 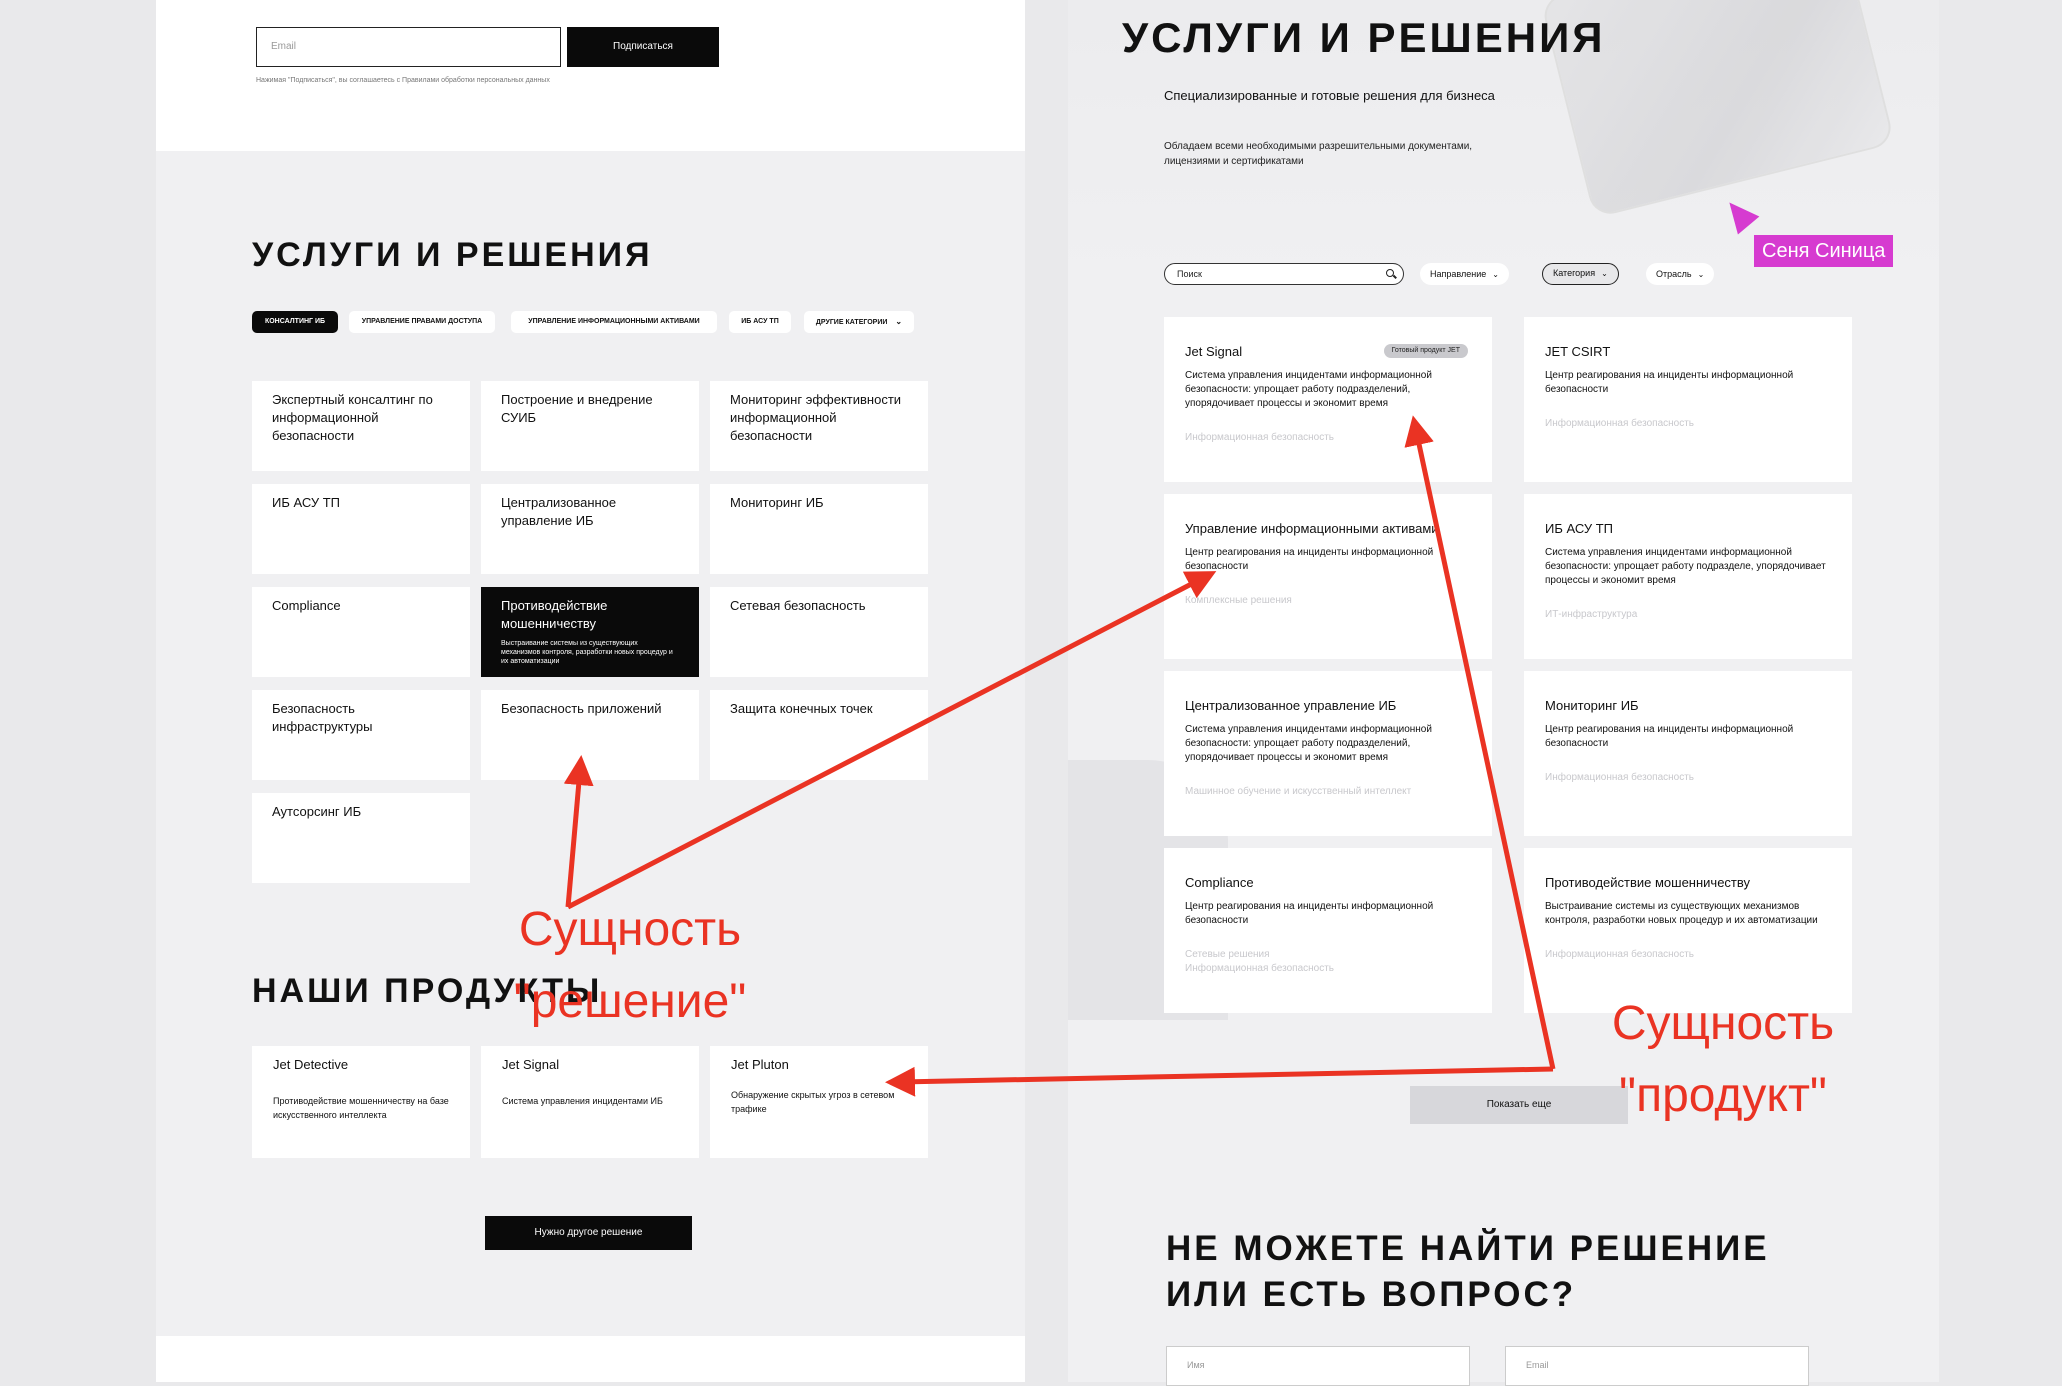 What do you see at coordinates (1480, 742) in the screenshot?
I see `arrow-to-jet-signal` at bounding box center [1480, 742].